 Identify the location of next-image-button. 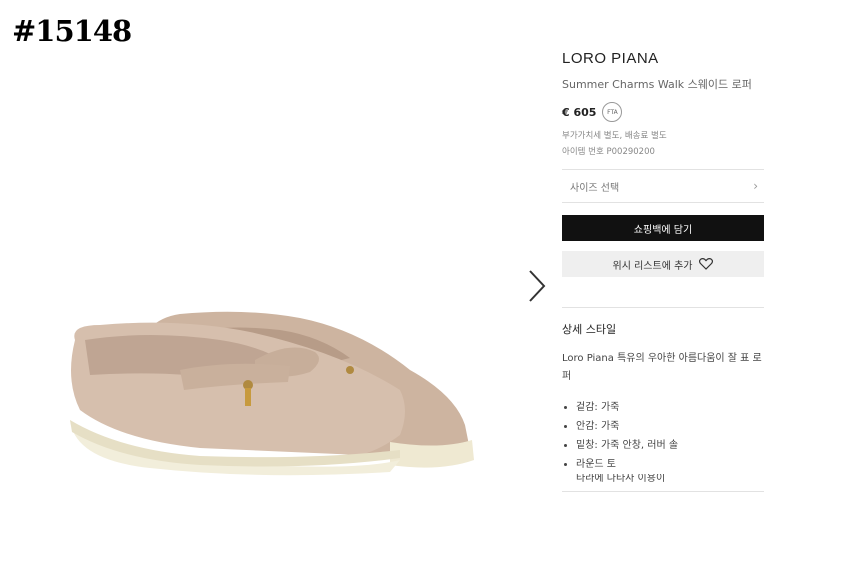
(537, 286).